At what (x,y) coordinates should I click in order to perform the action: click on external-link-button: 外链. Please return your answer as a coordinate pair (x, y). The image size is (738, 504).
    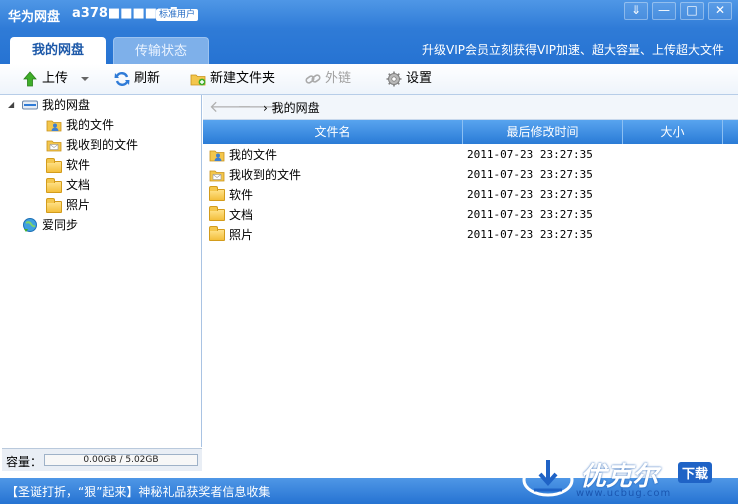
    Looking at the image, I should click on (328, 79).